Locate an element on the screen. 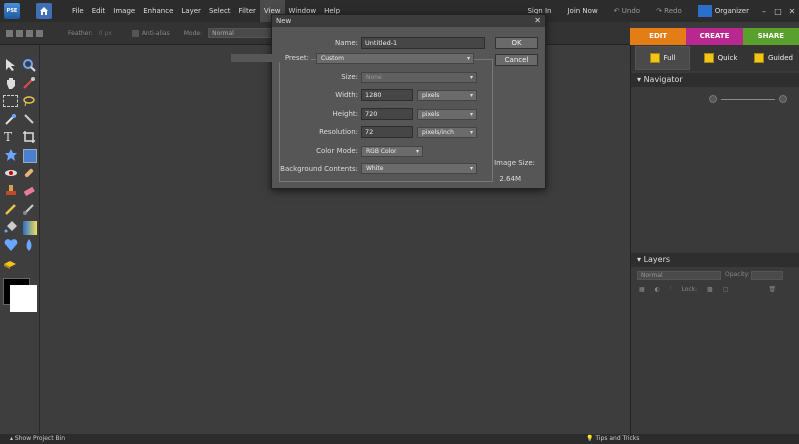 Image resolution: width=799 pixels, height=444 pixels. zoom-slider is located at coordinates (748, 99).